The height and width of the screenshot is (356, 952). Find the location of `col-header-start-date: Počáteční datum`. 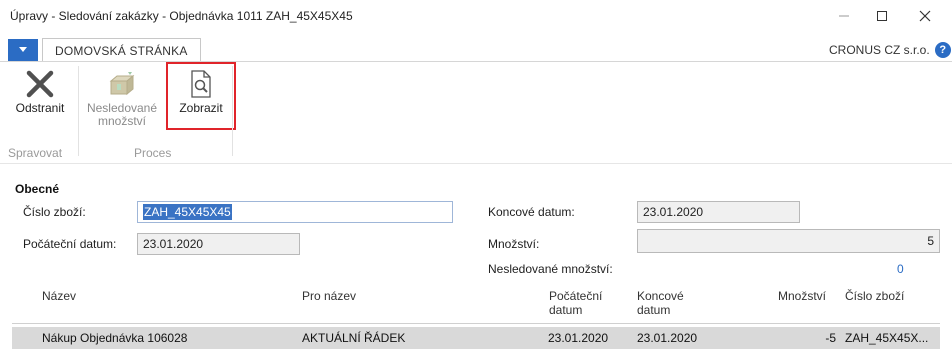

col-header-start-date: Počáteční datum is located at coordinates (575, 303).